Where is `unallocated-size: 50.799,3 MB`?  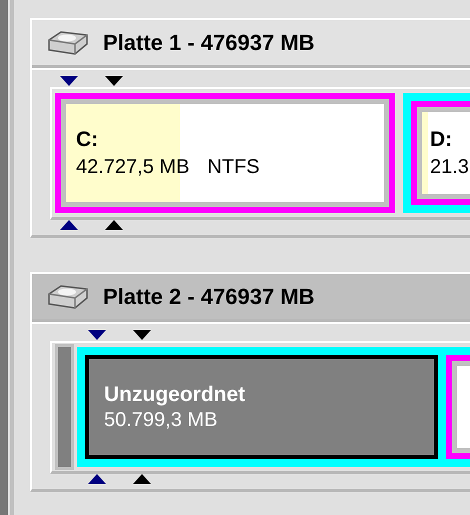 unallocated-size: 50.799,3 MB is located at coordinates (161, 420).